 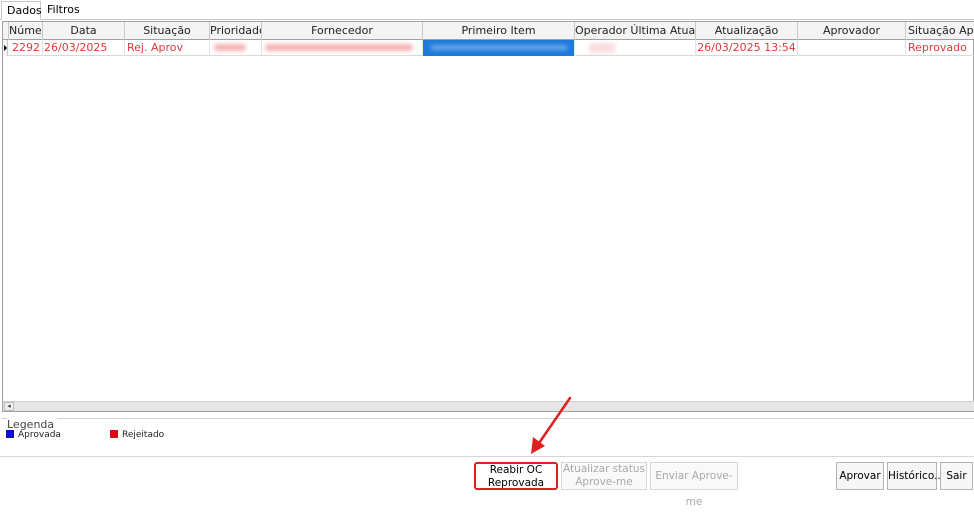 What do you see at coordinates (860, 476) in the screenshot?
I see `aprovar-button: Aprovar` at bounding box center [860, 476].